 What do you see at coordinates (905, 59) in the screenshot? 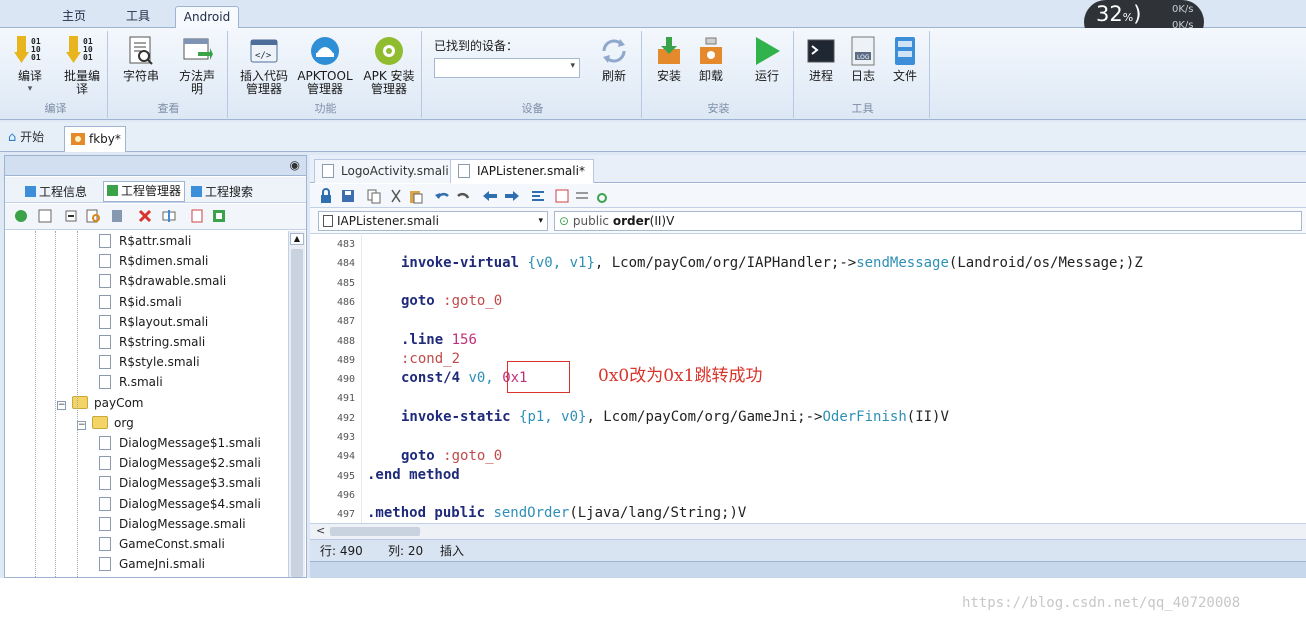
I see `file-button: 文件` at bounding box center [905, 59].